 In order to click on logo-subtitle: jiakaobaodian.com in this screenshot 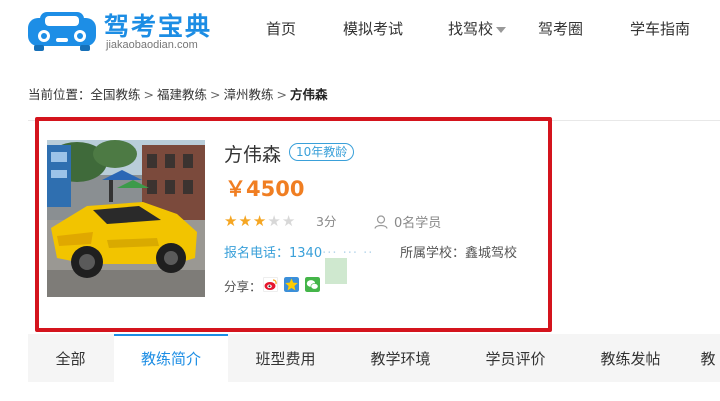, I will do `click(152, 45)`.